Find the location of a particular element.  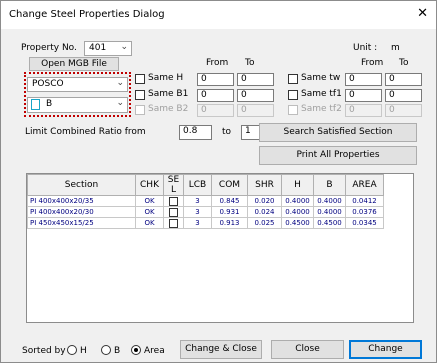

column-header-b: B is located at coordinates (329, 185).